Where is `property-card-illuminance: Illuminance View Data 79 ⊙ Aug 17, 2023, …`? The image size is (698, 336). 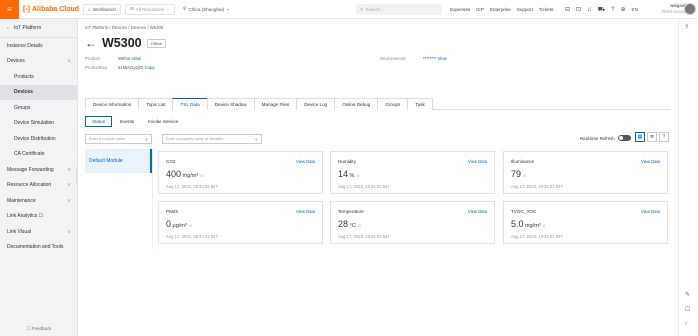 property-card-illuminance: Illuminance View Data 79 ⊙ Aug 17, 2023, … is located at coordinates (585, 172).